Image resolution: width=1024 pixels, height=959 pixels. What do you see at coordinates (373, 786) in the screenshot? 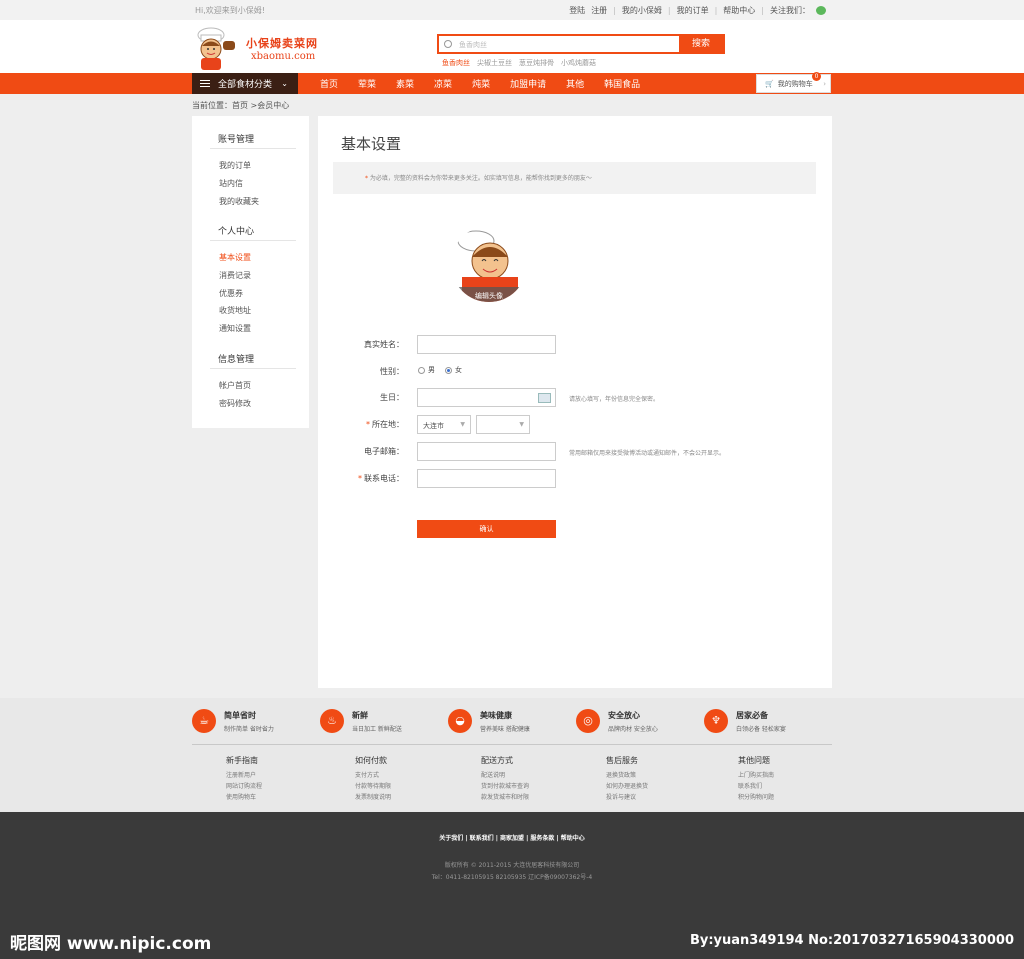
I see `footer-link: 付款等待期限` at bounding box center [373, 786].